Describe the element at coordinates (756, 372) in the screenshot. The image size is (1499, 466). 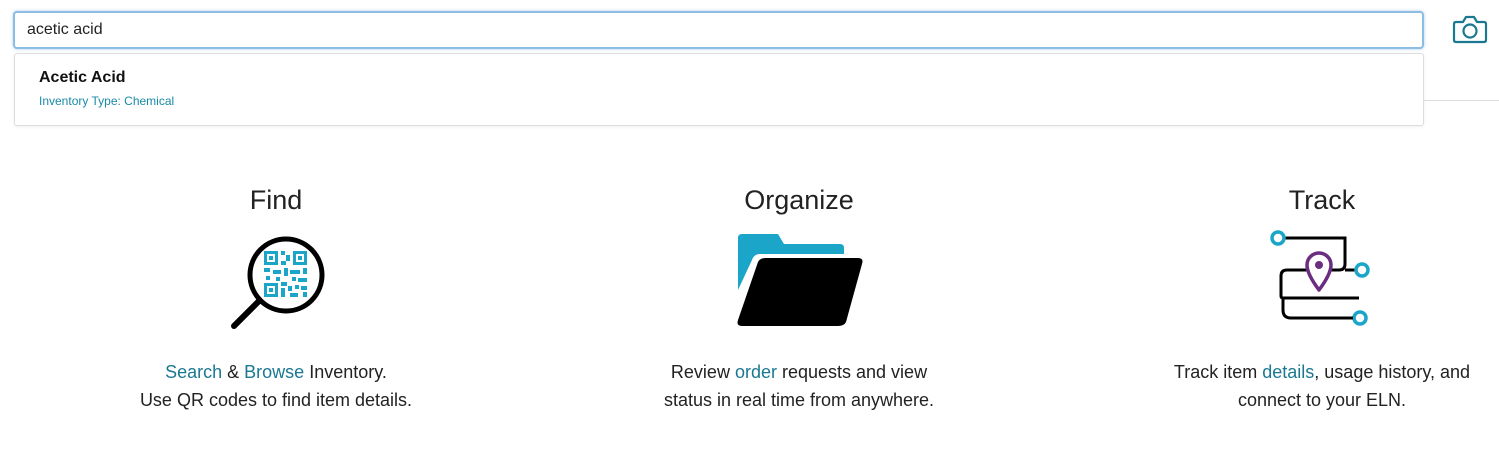
I see `order-link: order` at that location.